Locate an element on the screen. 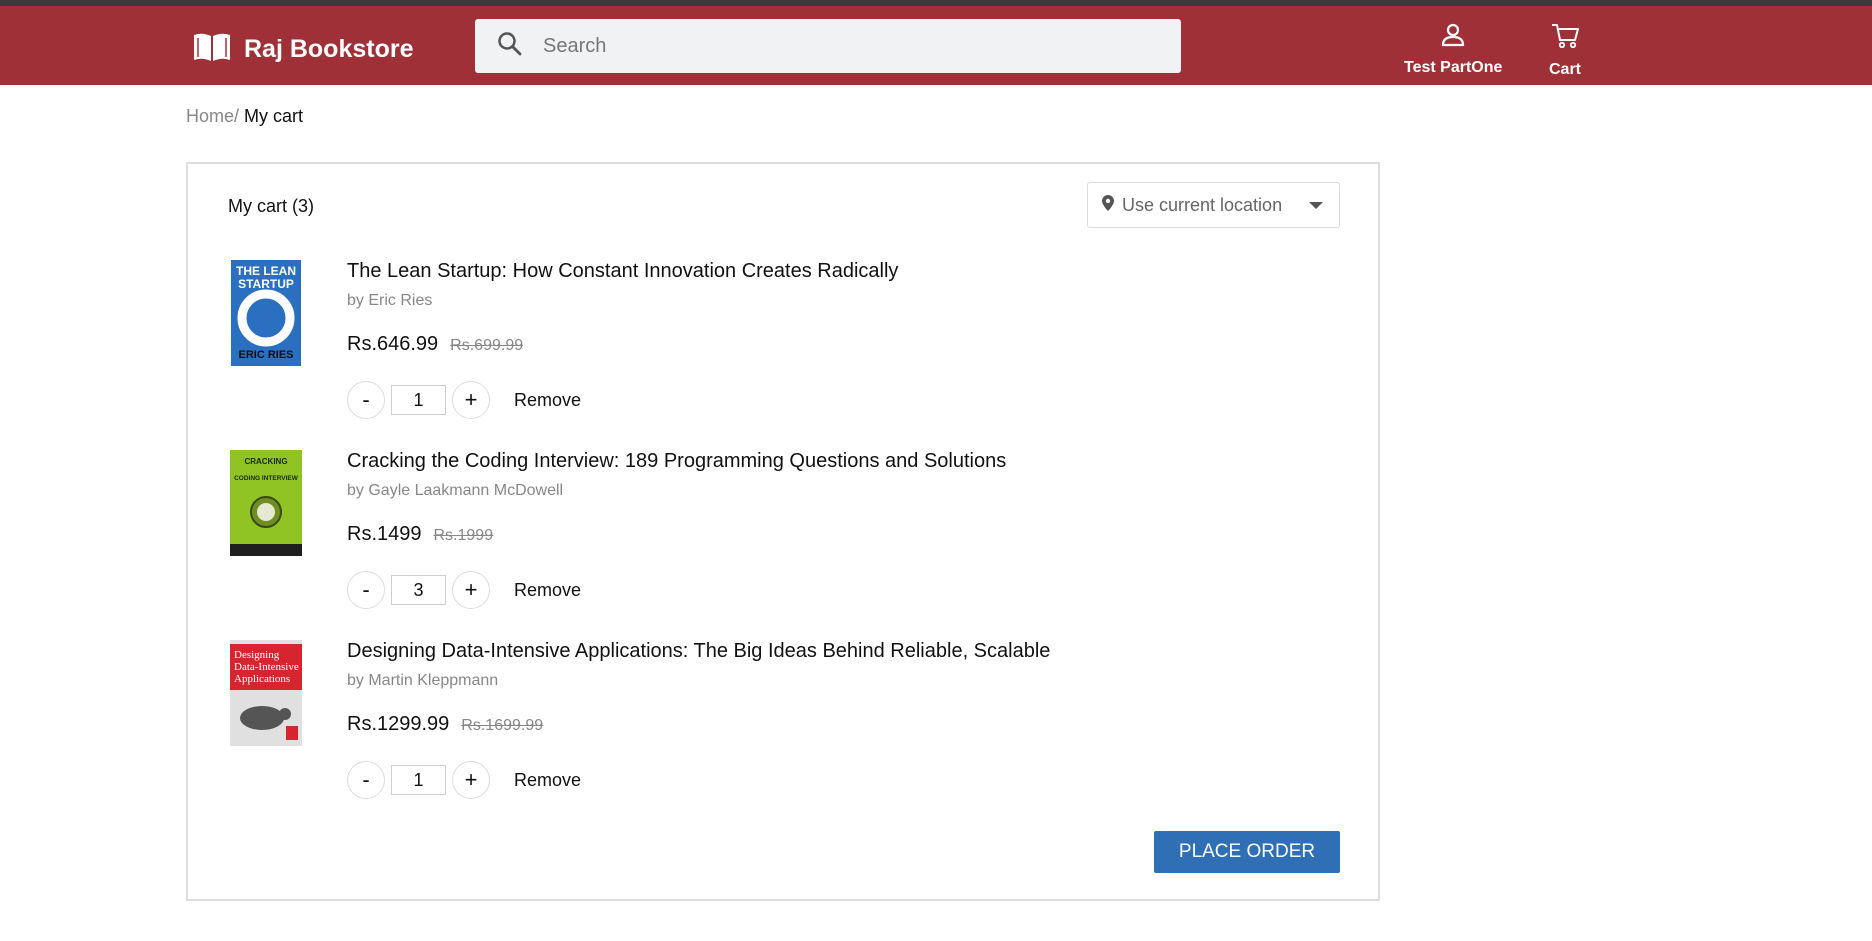 Image resolution: width=1872 pixels, height=941 pixels. item-original-price: Rs.1699.99 is located at coordinates (502, 725).